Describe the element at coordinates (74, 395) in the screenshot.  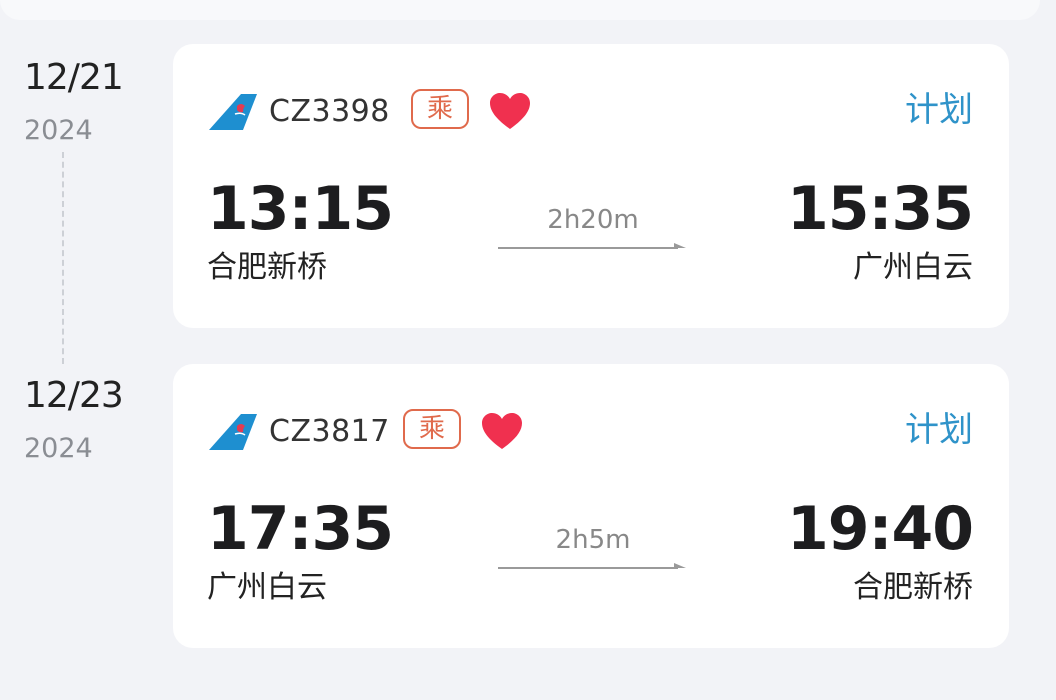
I see `date-day: 12/23` at that location.